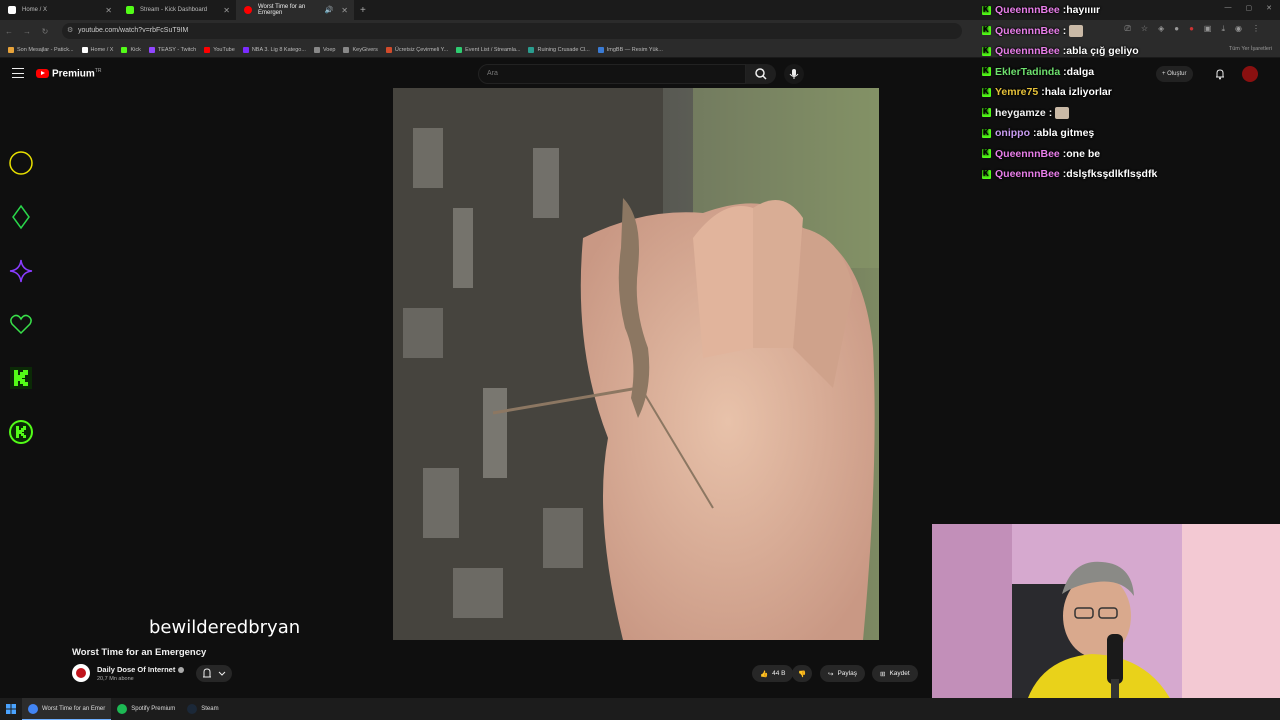 Image resolution: width=1280 pixels, height=720 pixels. I want to click on subscription-bell-button, so click(214, 673).